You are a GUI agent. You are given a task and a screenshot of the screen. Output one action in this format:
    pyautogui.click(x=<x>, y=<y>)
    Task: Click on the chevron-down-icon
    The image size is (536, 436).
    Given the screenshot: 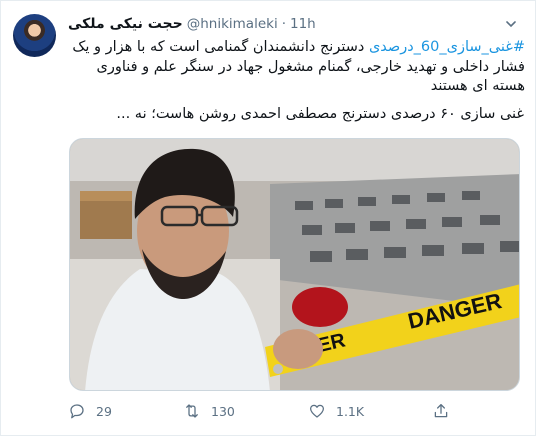 What is the action you would take?
    pyautogui.click(x=511, y=24)
    